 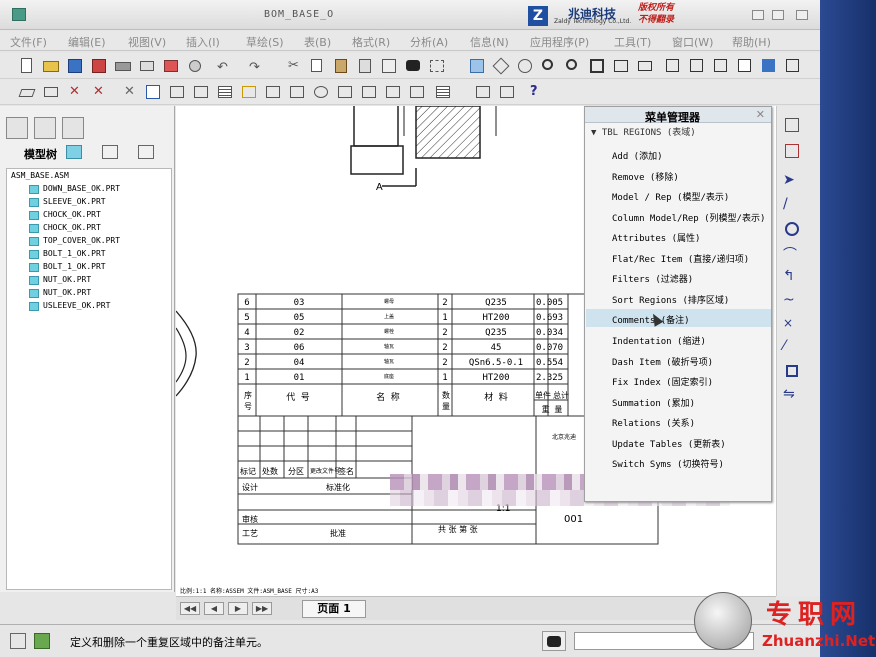 What do you see at coordinates (769, 66) in the screenshot?
I see `model-tree-settings-icon` at bounding box center [769, 66].